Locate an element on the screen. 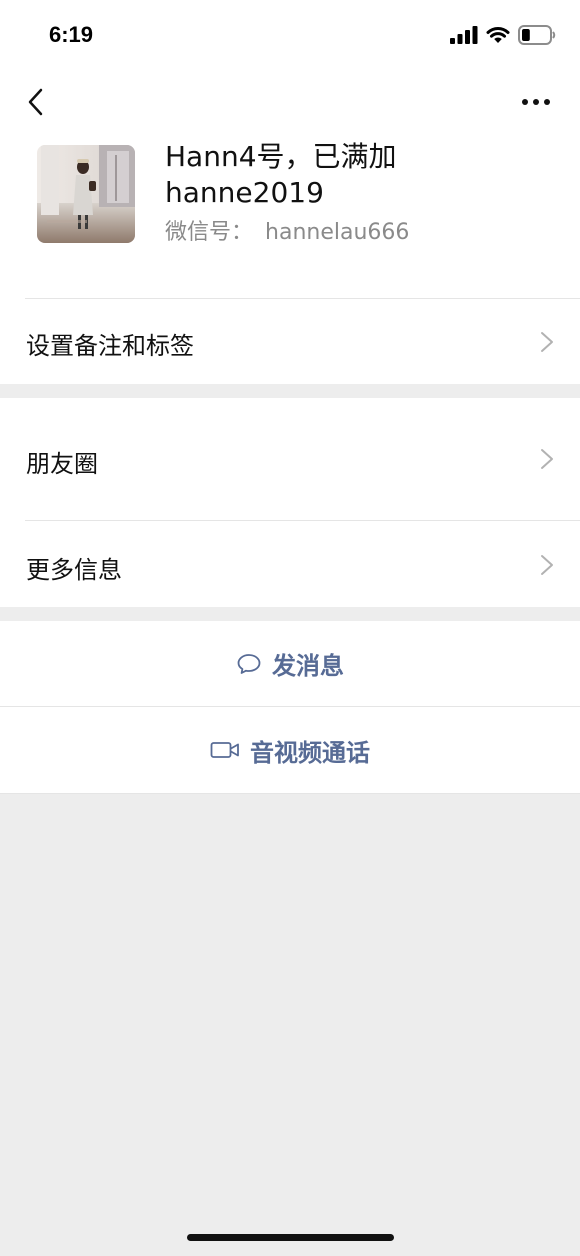  battery-icon is located at coordinates (537, 35).